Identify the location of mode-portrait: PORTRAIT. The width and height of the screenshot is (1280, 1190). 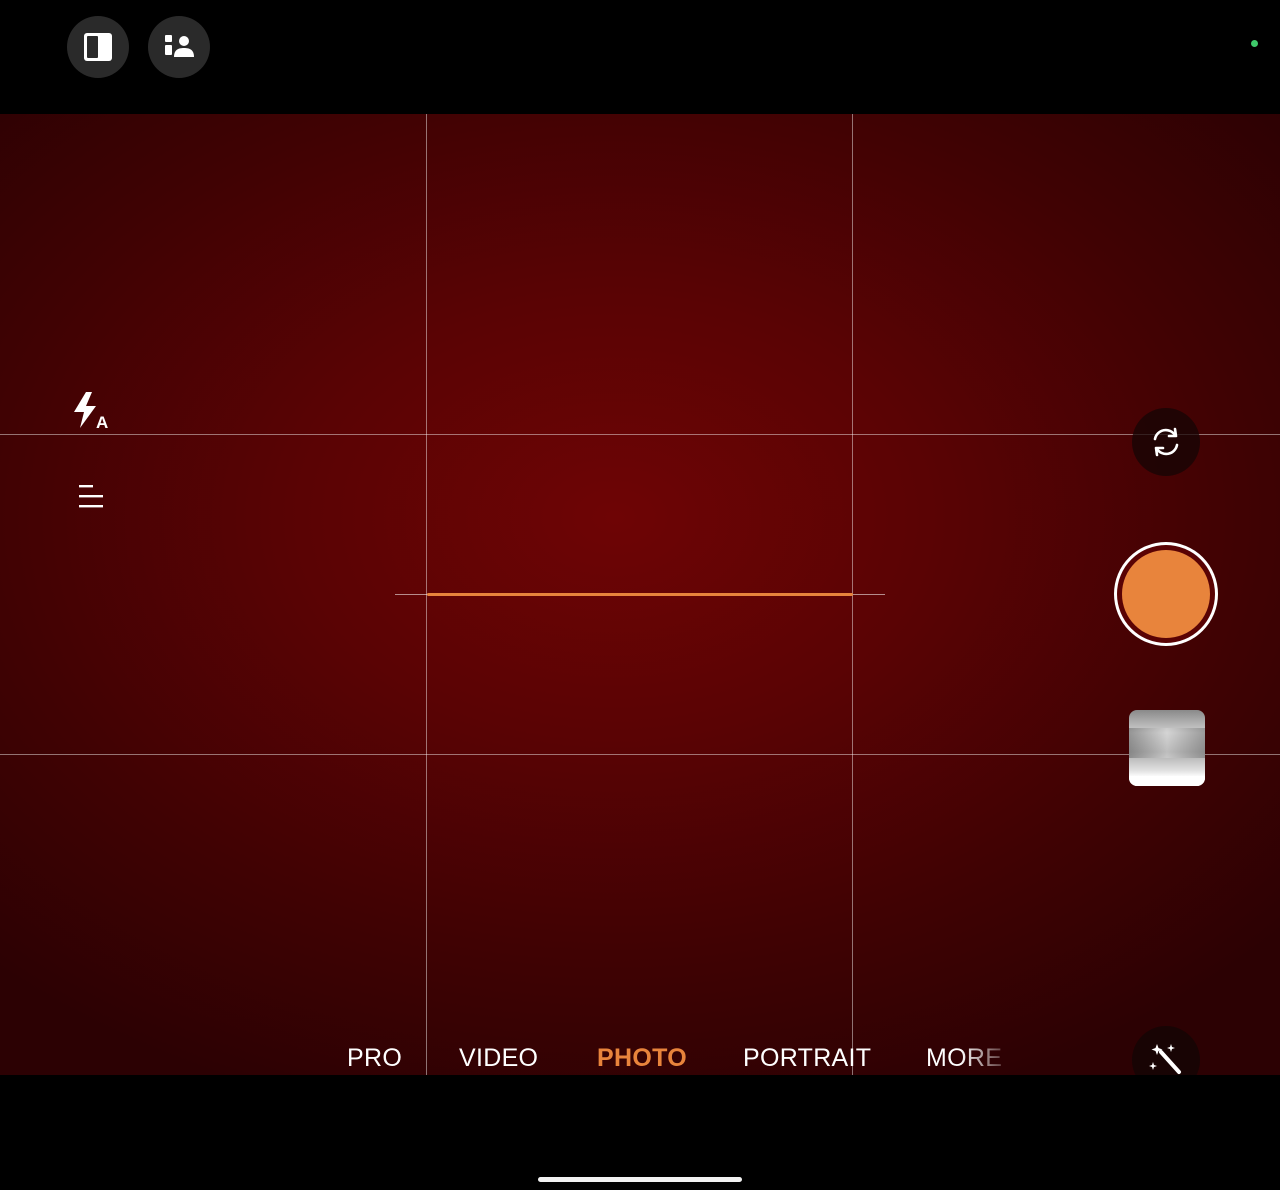
(807, 1058).